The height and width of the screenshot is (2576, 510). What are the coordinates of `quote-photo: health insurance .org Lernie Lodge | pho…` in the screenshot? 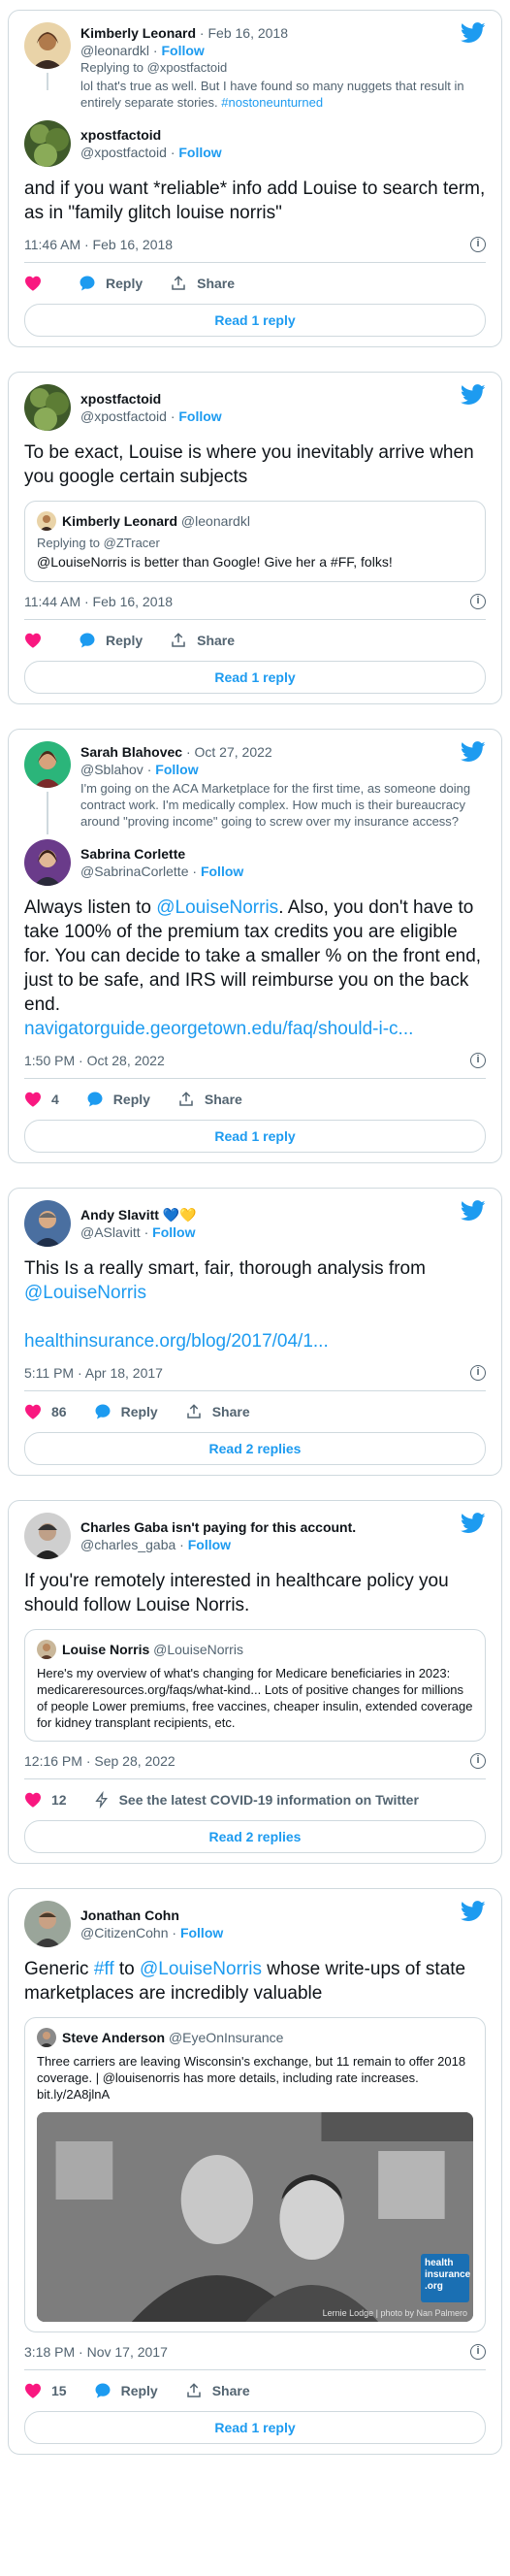 It's located at (255, 2217).